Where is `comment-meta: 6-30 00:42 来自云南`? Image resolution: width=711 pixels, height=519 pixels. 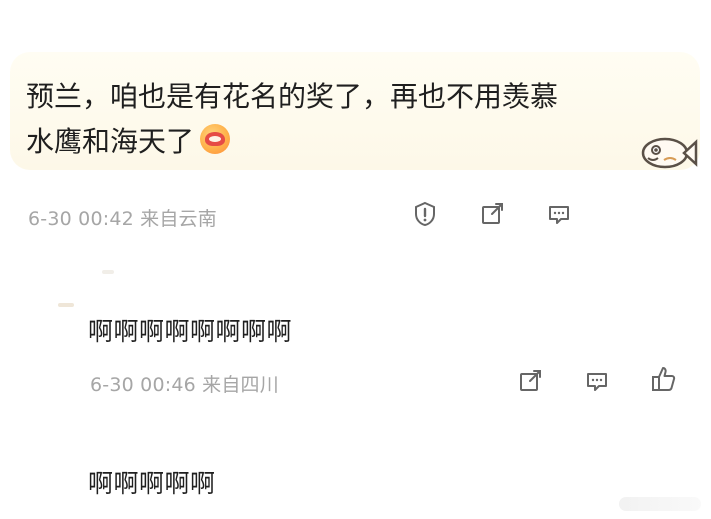
comment-meta: 6-30 00:42 来自云南 is located at coordinates (122, 219).